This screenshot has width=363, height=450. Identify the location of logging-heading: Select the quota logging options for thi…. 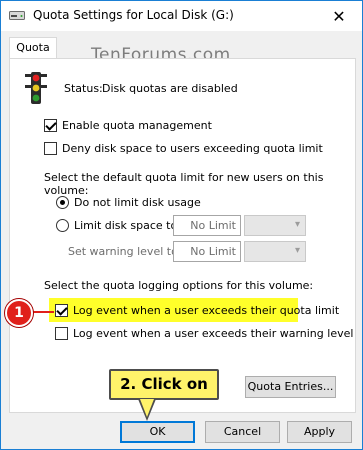
(179, 285).